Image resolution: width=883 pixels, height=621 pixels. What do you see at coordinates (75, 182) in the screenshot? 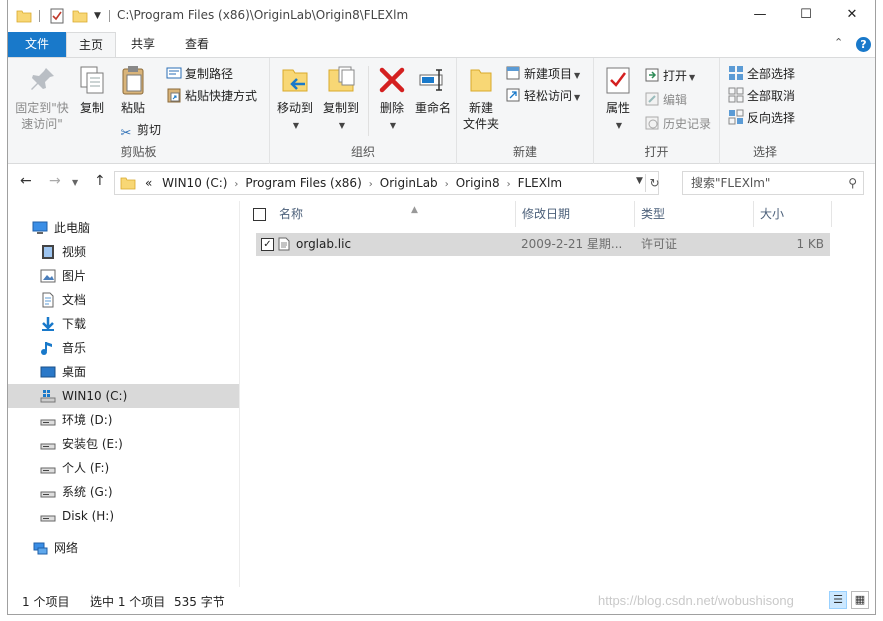
I see `recent-locations-icon: ▼` at bounding box center [75, 182].